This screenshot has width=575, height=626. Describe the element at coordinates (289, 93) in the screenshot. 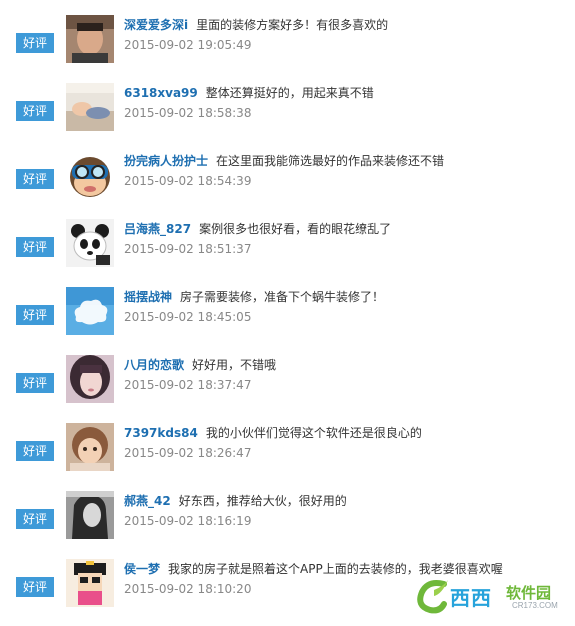

I see `review-text: 整体还算挺好的，用起来真不错` at that location.